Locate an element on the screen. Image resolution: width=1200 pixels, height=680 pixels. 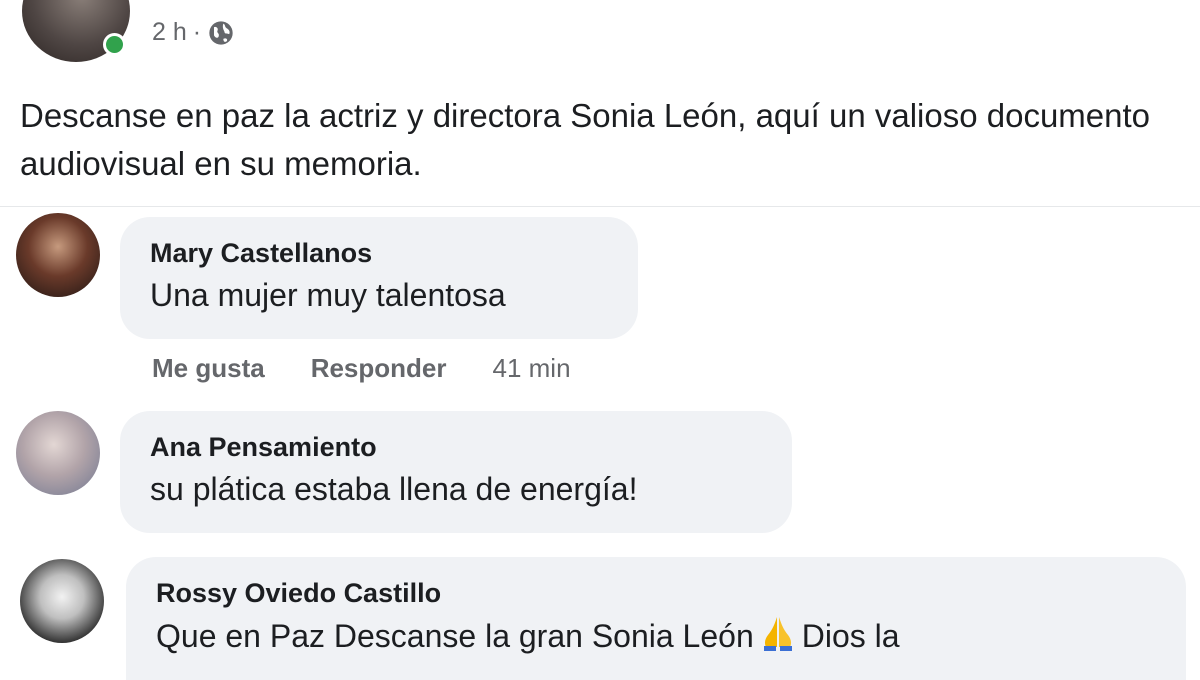
praying-hands-icon is located at coordinates (777, 634).